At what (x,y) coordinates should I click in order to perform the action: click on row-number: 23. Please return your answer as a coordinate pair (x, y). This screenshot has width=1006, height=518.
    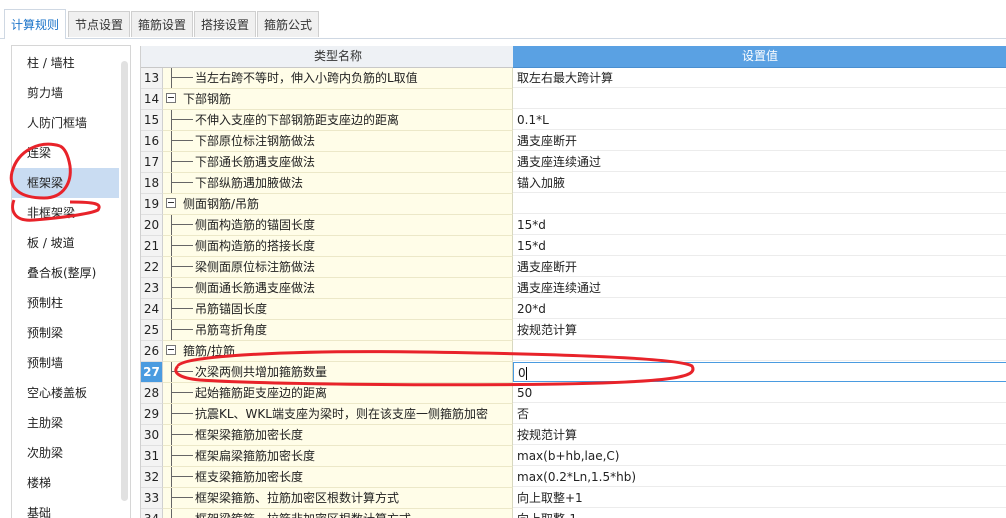
    Looking at the image, I should click on (152, 288).